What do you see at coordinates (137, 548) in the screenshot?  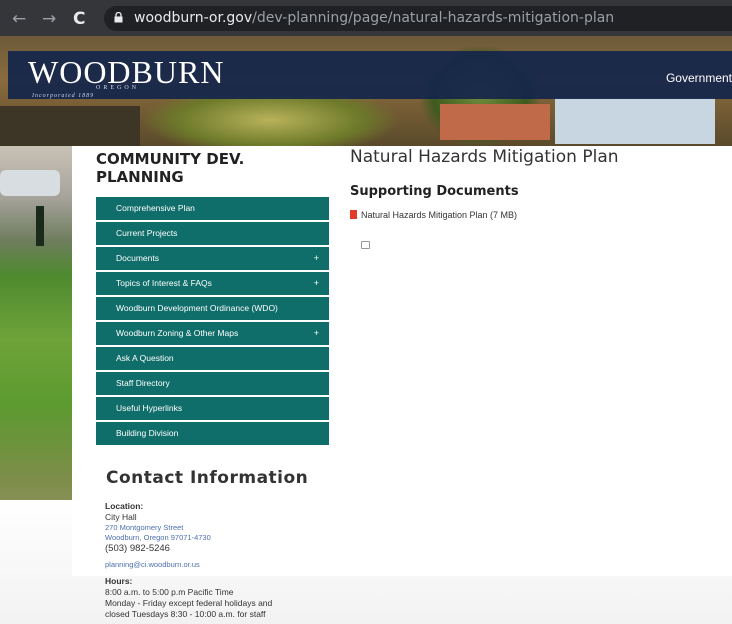 I see `phone-number: (503) 982-5246` at bounding box center [137, 548].